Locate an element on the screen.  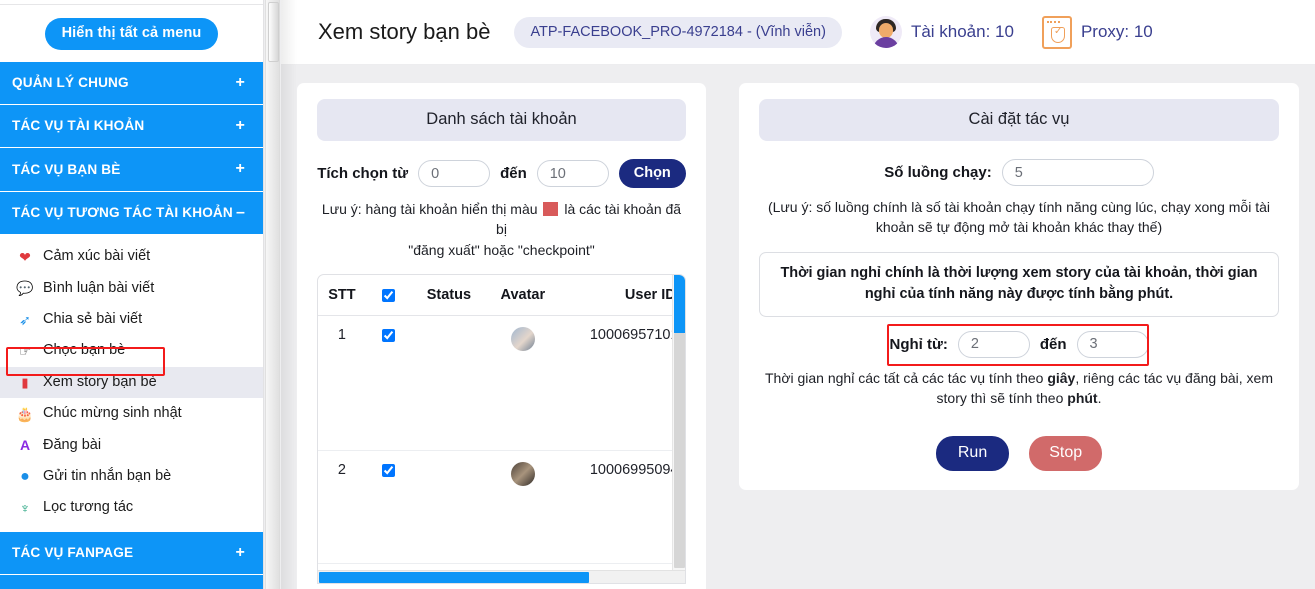
settings-panel-title: Cài đặt tác vụ is located at coordinates (1019, 120).